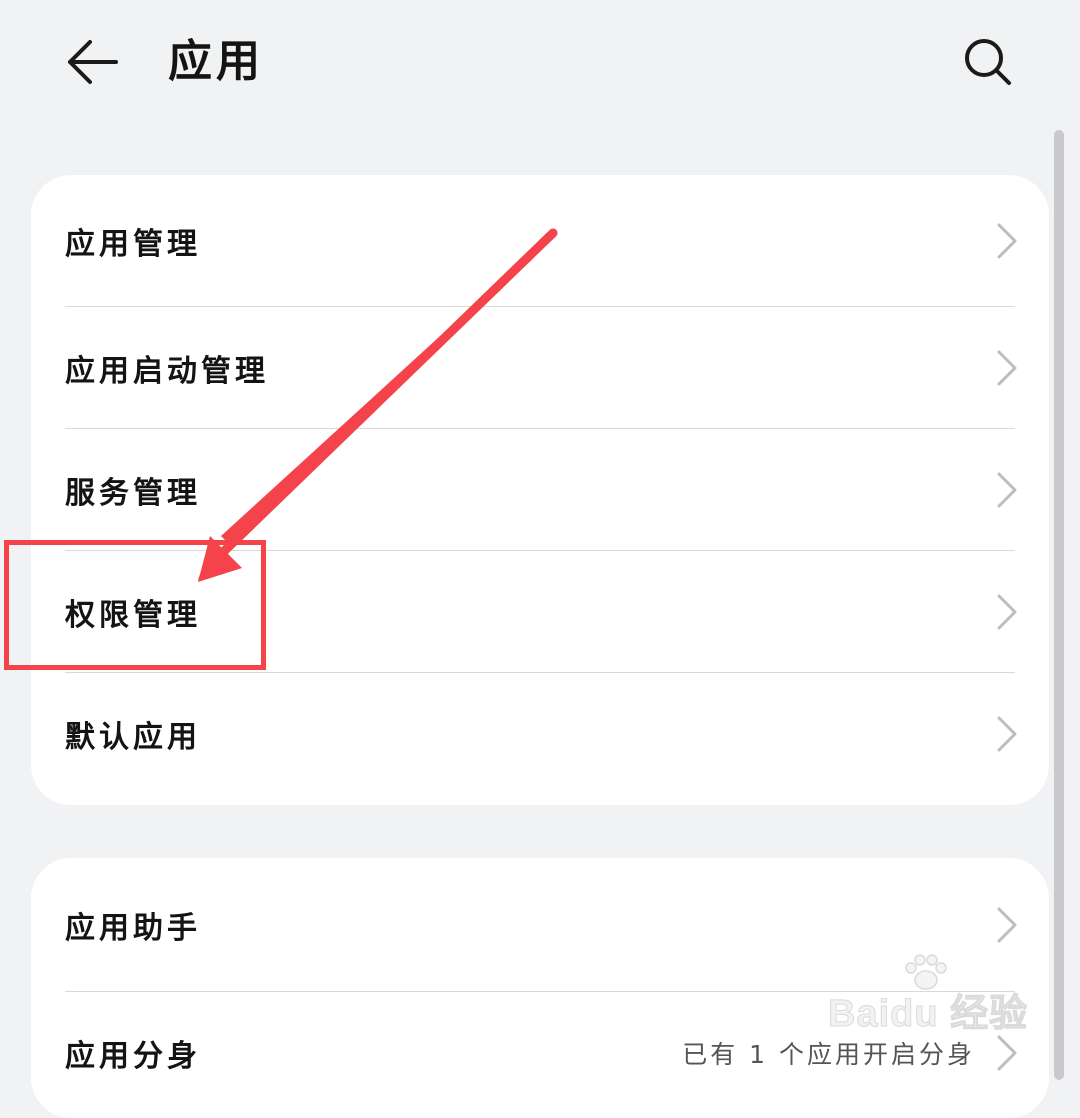 The image size is (1080, 1118). I want to click on search-button, so click(988, 62).